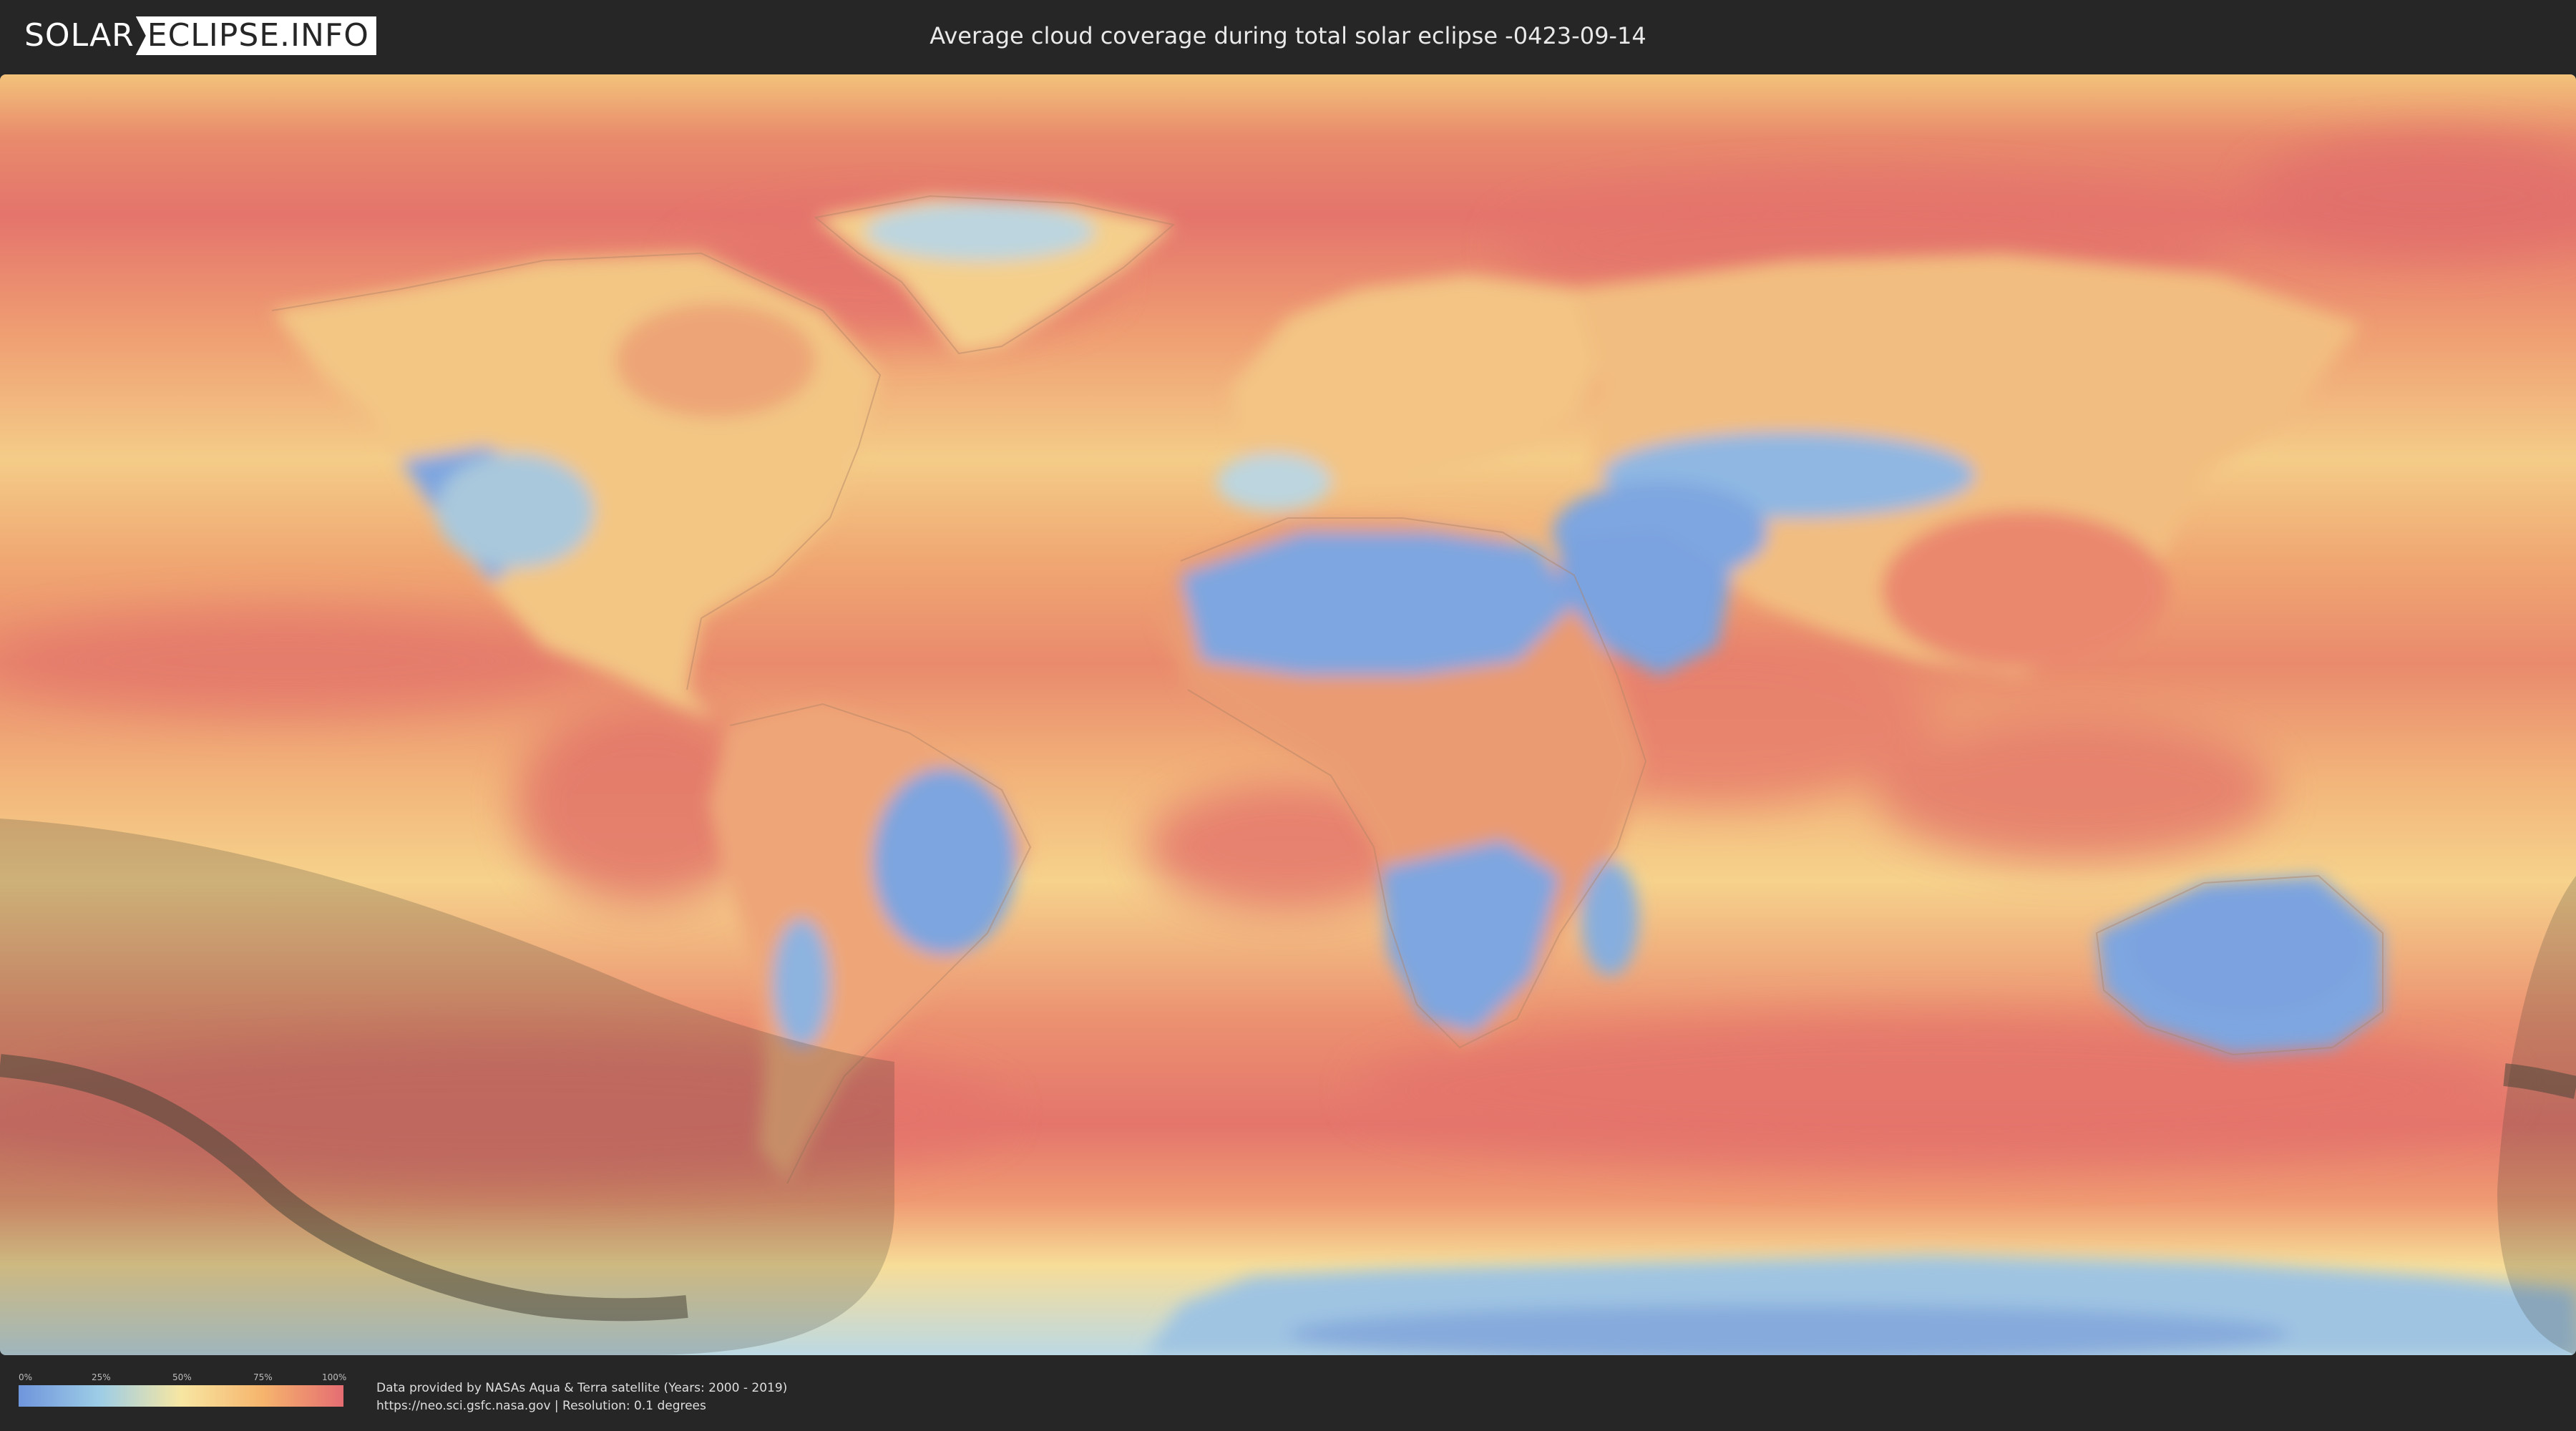 The height and width of the screenshot is (1431, 2576). Describe the element at coordinates (101, 1377) in the screenshot. I see `legend-tick-25: 25%` at that location.